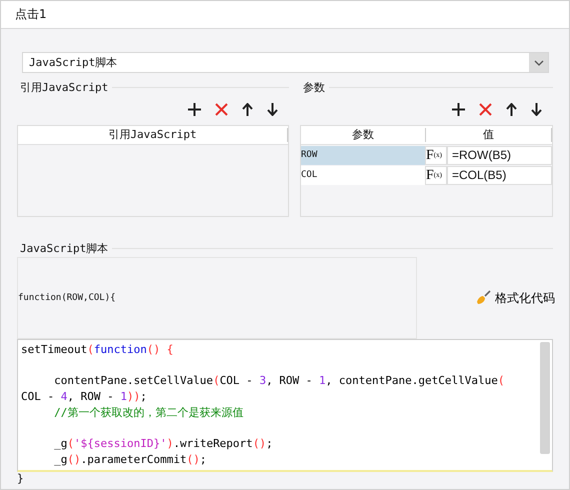 The width and height of the screenshot is (570, 490). Describe the element at coordinates (515, 298) in the screenshot. I see `format-code-button: 格式化代码` at that location.